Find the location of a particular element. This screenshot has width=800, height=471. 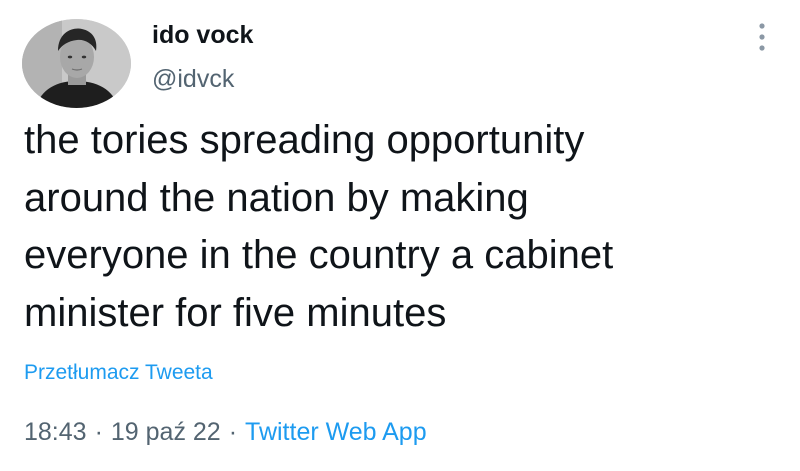

tweet-time: 18:43 is located at coordinates (55, 432).